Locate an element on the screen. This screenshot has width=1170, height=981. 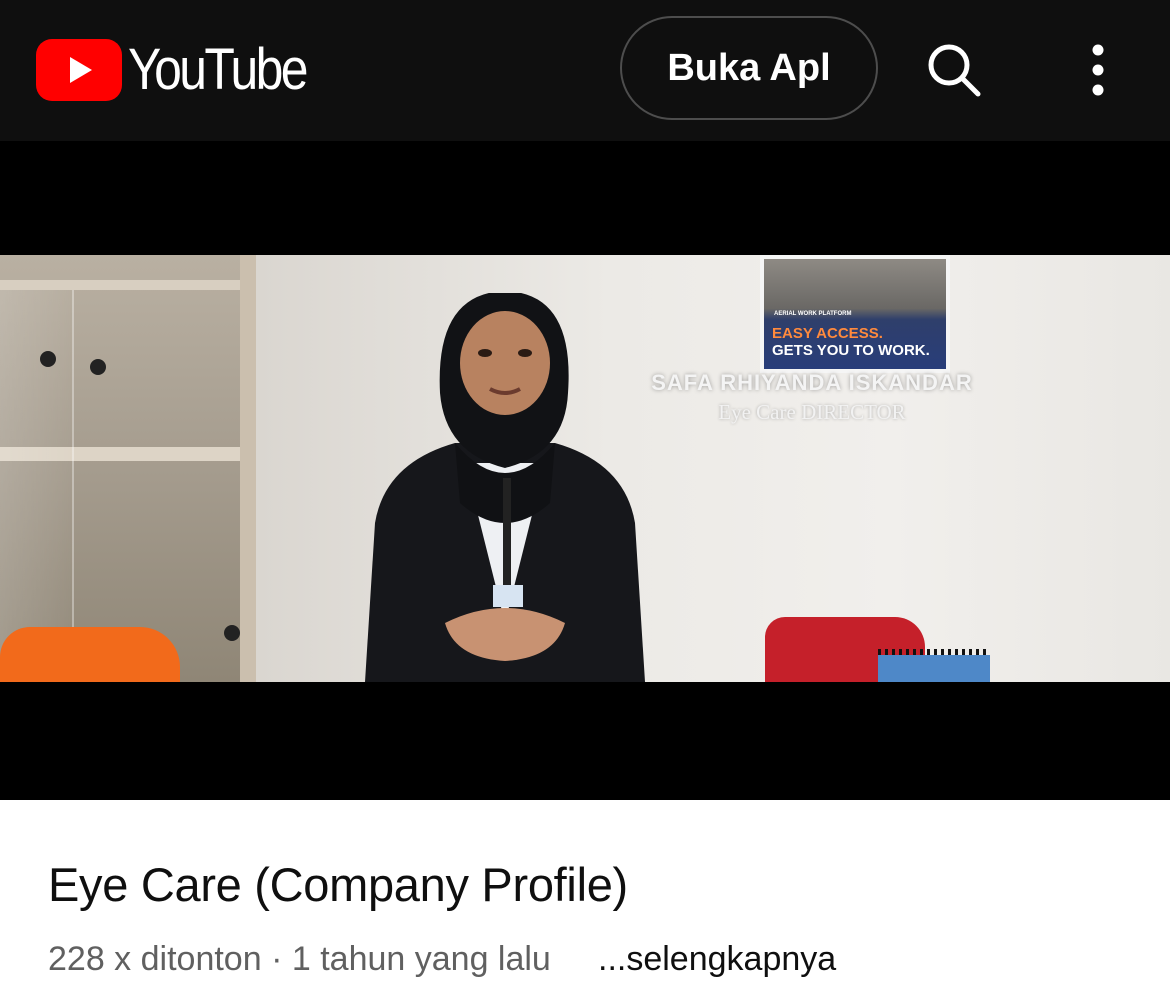
youtube-play-icon is located at coordinates (79, 70).